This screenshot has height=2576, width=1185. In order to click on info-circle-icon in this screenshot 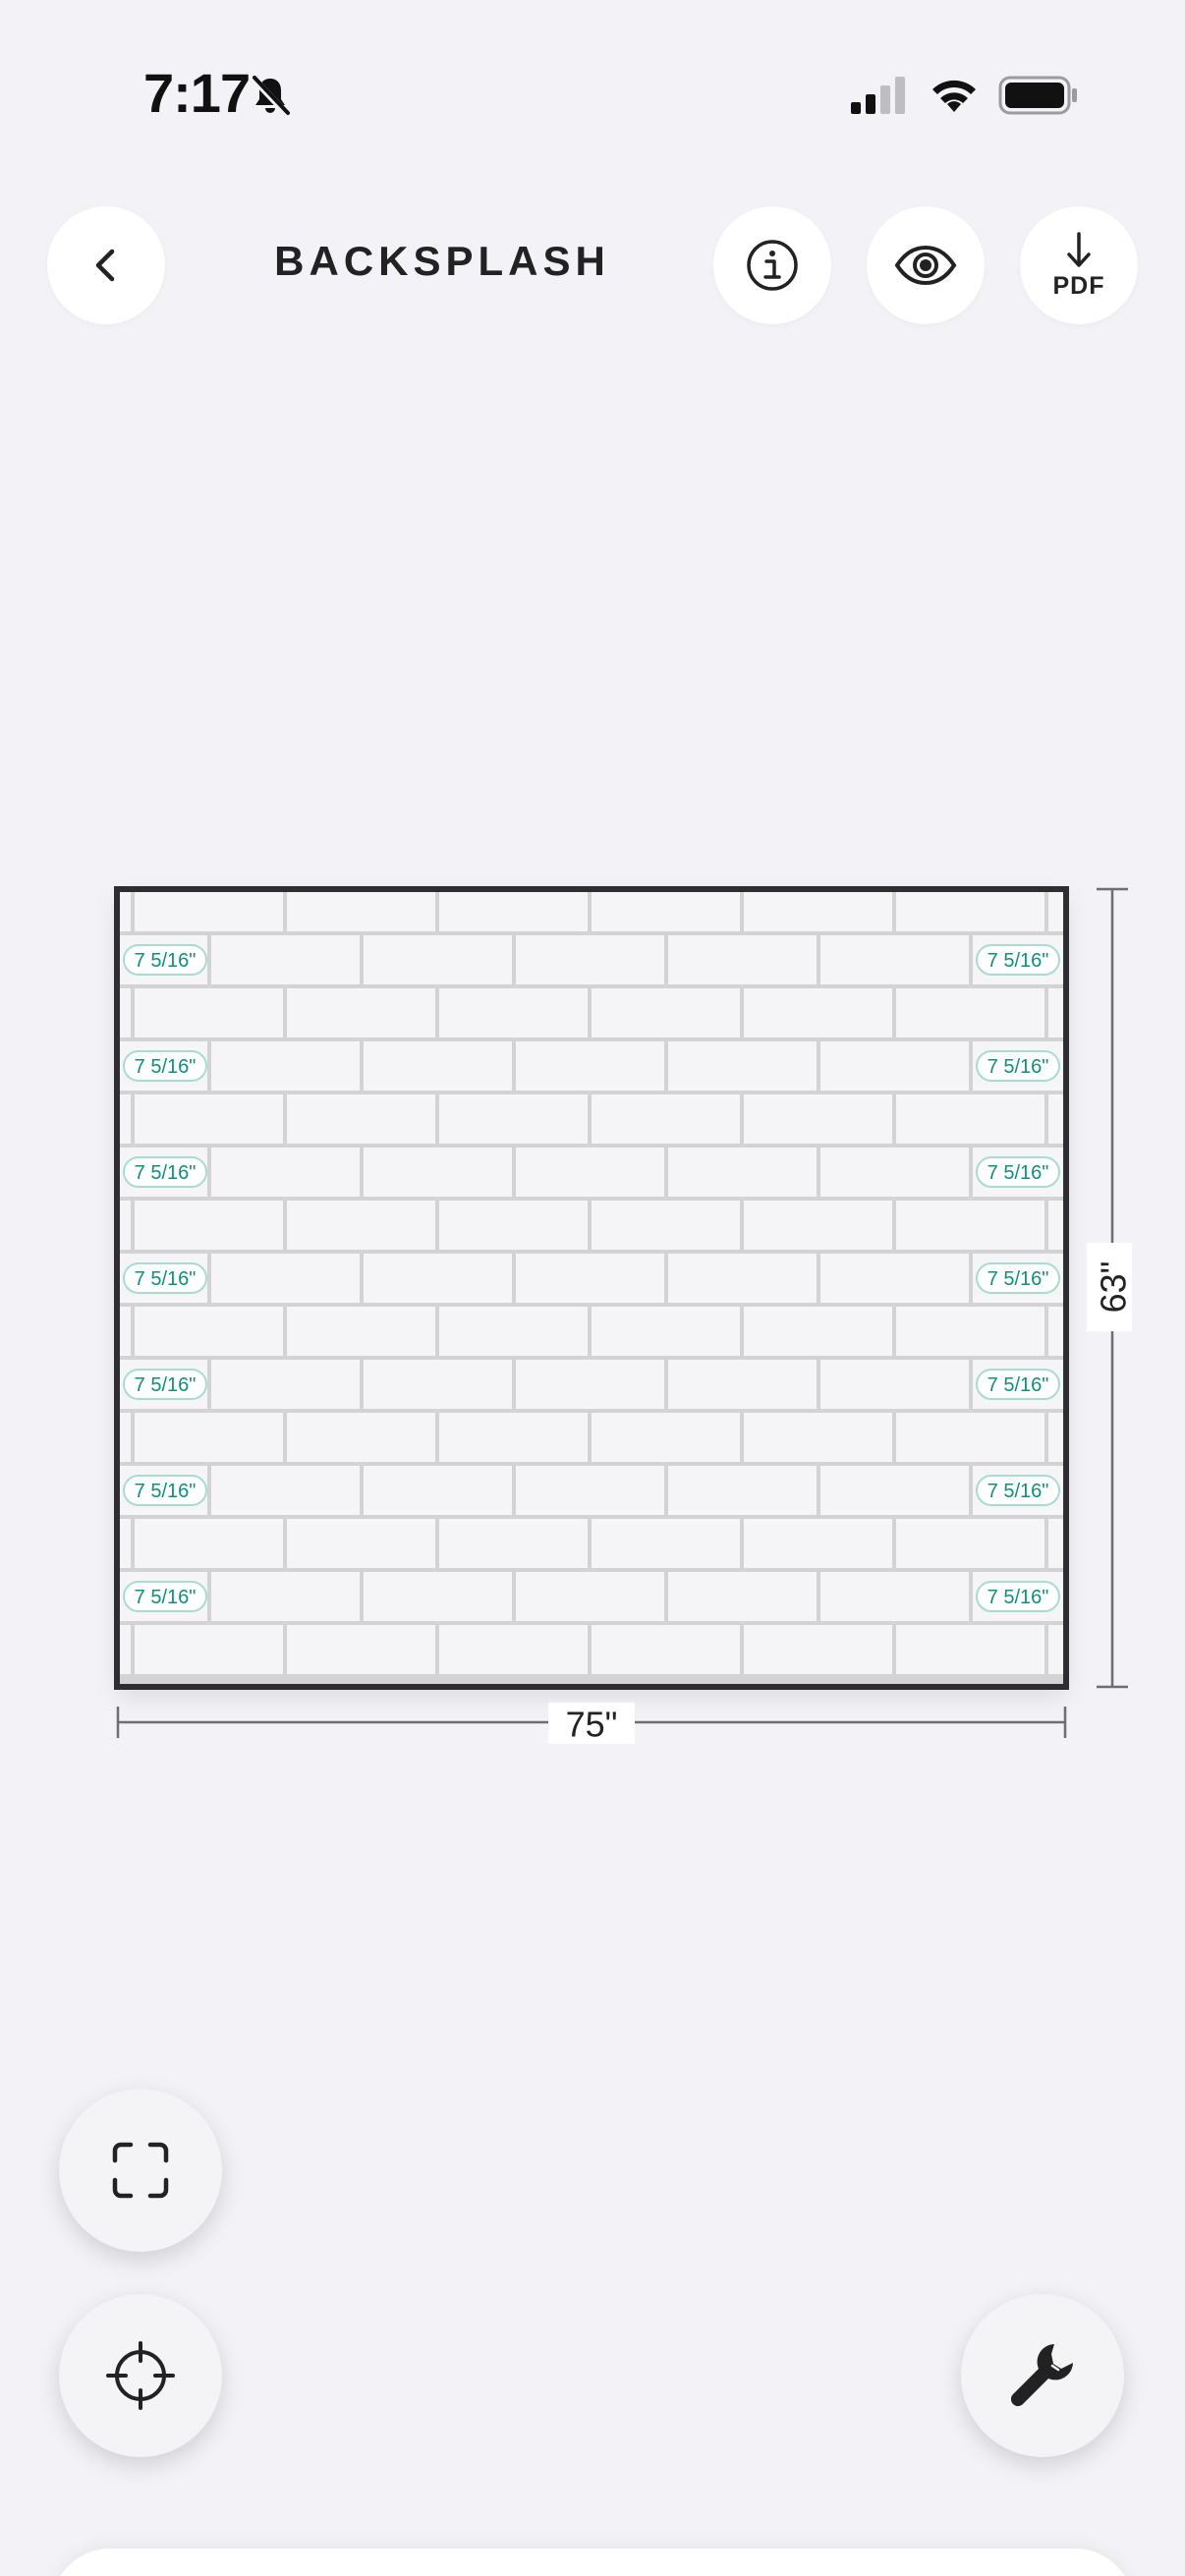, I will do `click(773, 265)`.